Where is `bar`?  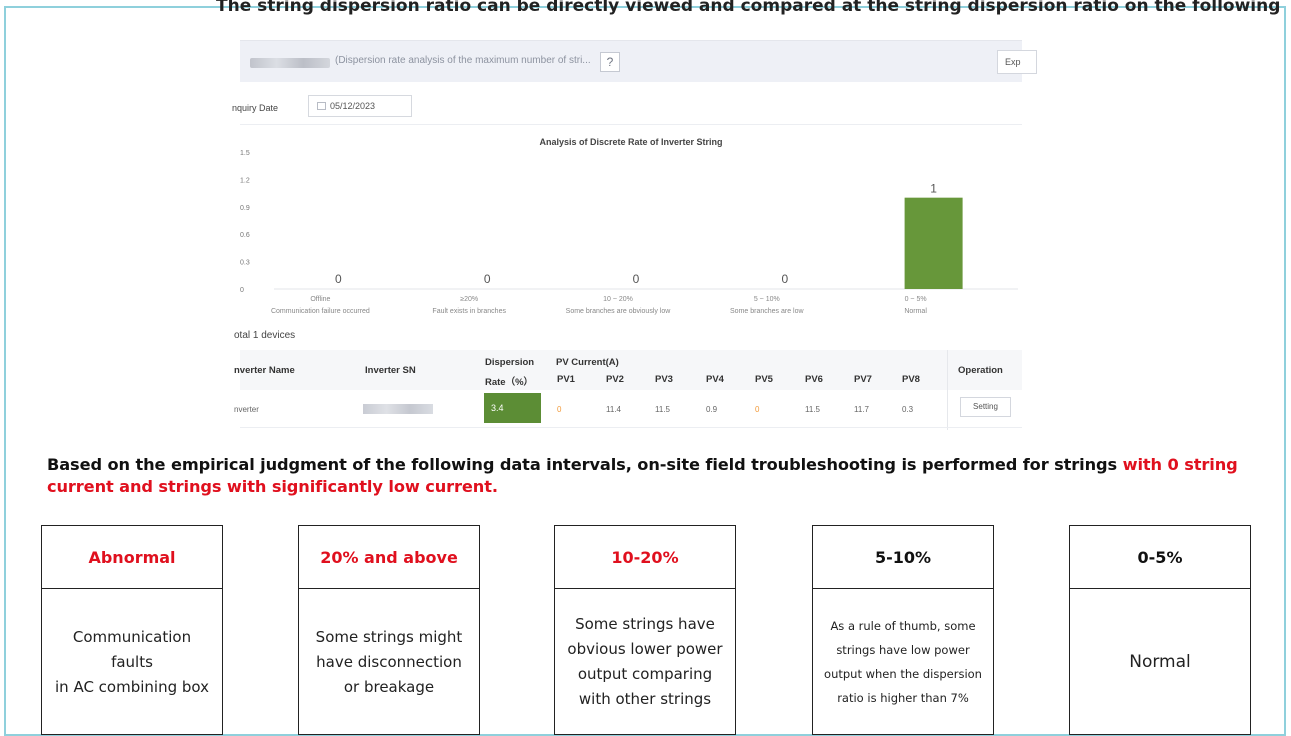 bar is located at coordinates (933, 243).